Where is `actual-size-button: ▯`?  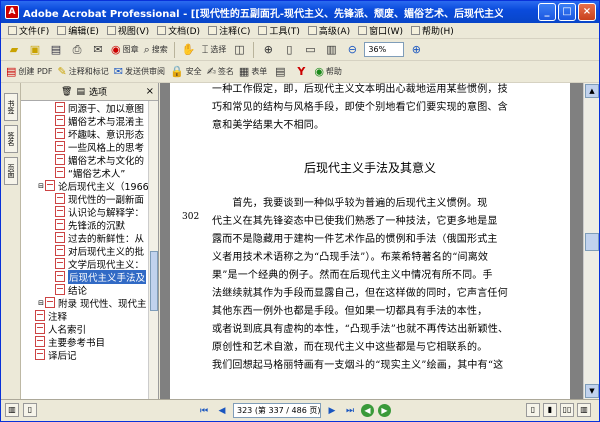
actual-size-button: ▯ is located at coordinates (289, 50).